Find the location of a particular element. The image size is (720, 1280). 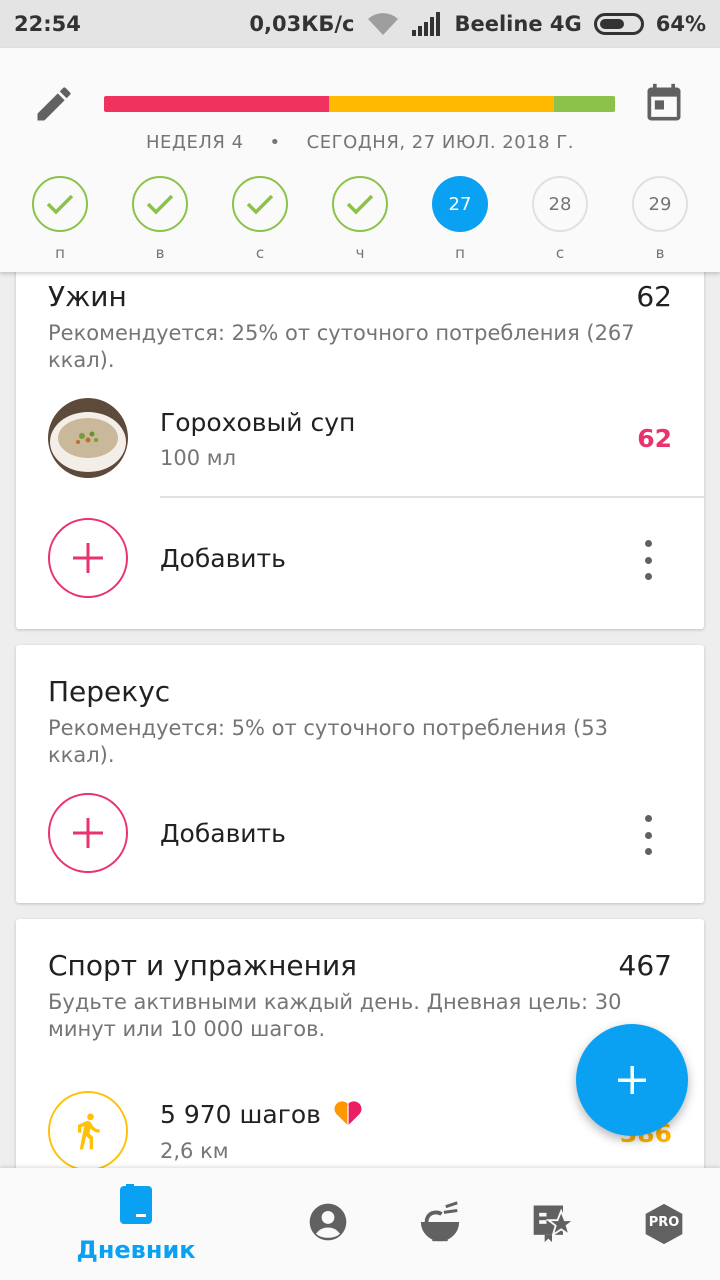

calendar-icon is located at coordinates (664, 104).